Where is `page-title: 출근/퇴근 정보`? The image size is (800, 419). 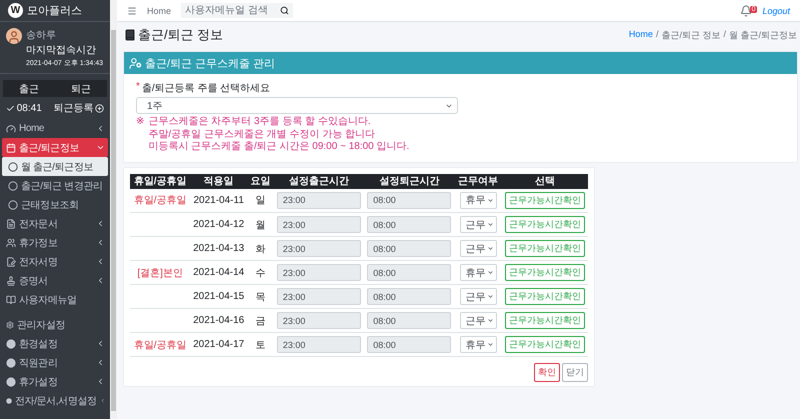
page-title: 출근/퇴근 정보 is located at coordinates (174, 35).